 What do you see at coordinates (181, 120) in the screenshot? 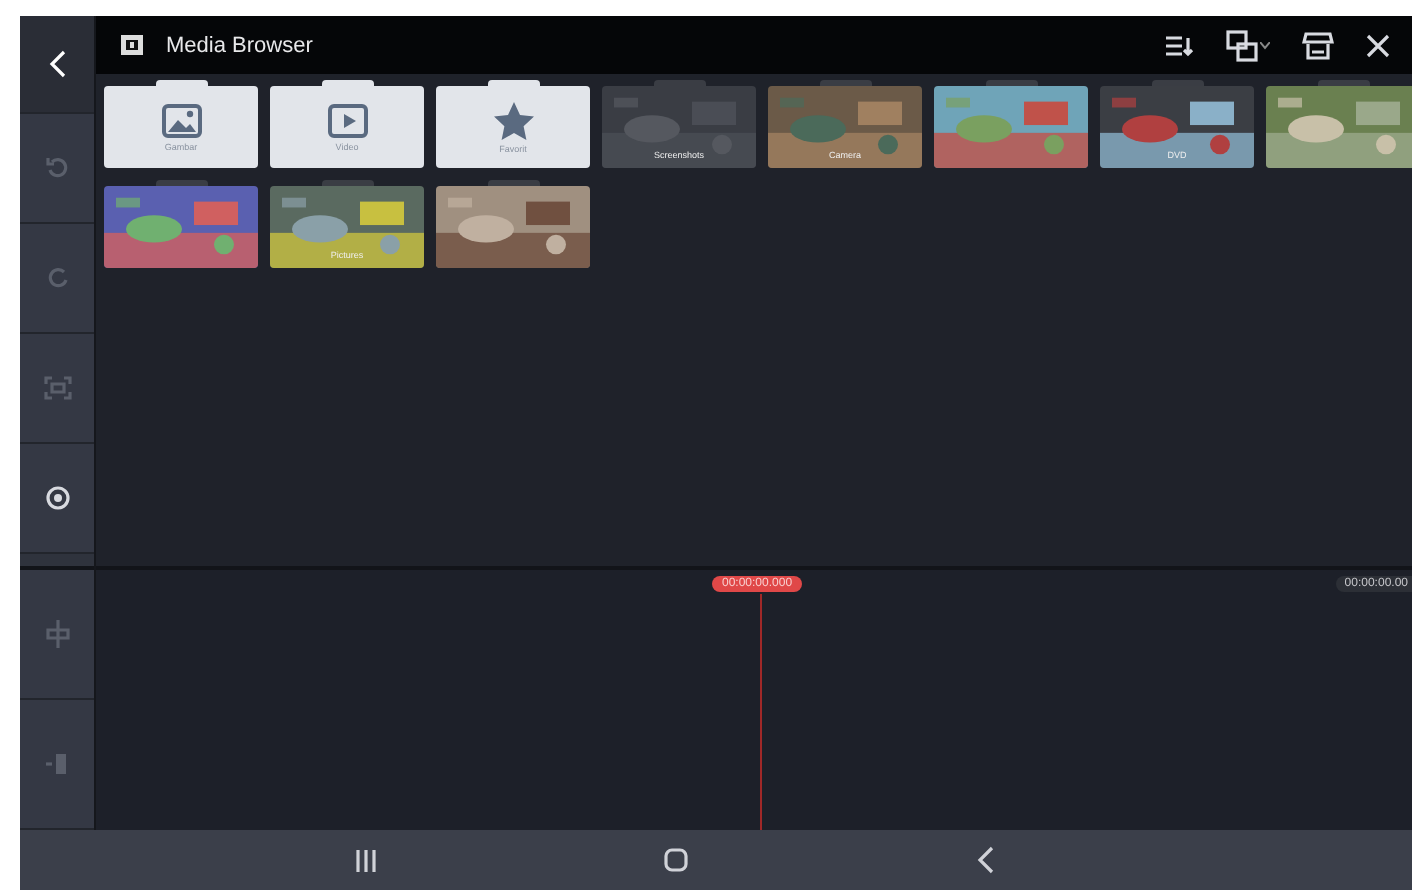
I see `image-icon` at bounding box center [181, 120].